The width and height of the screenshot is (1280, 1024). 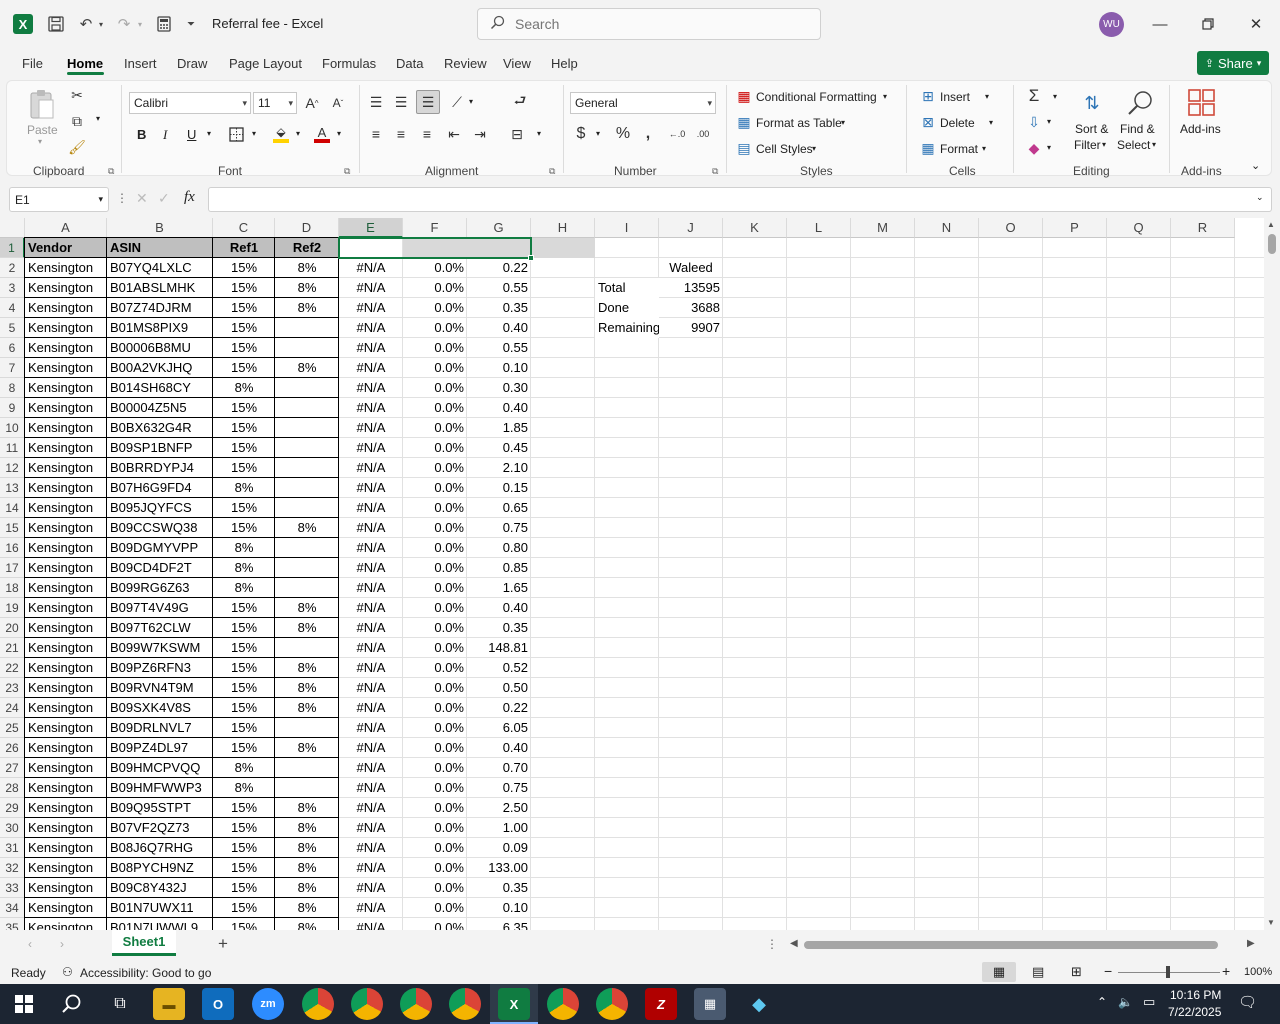 What do you see at coordinates (12, 528) in the screenshot?
I see `row-header: 15` at bounding box center [12, 528].